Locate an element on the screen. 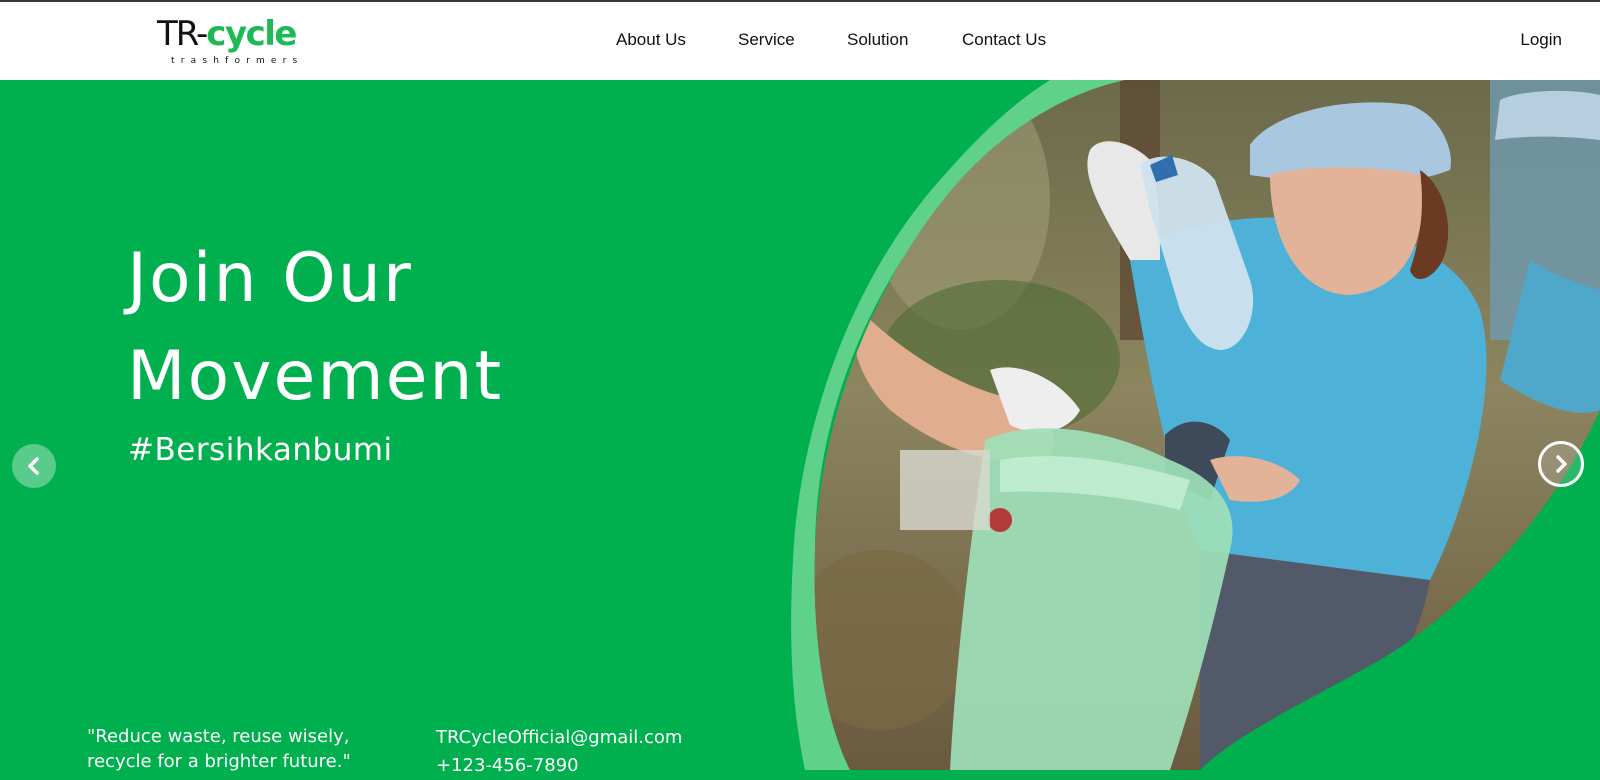 The width and height of the screenshot is (1600, 780). footer-contact: TRCycleOfficial@gmail.com +123-456-7890 is located at coordinates (559, 752).